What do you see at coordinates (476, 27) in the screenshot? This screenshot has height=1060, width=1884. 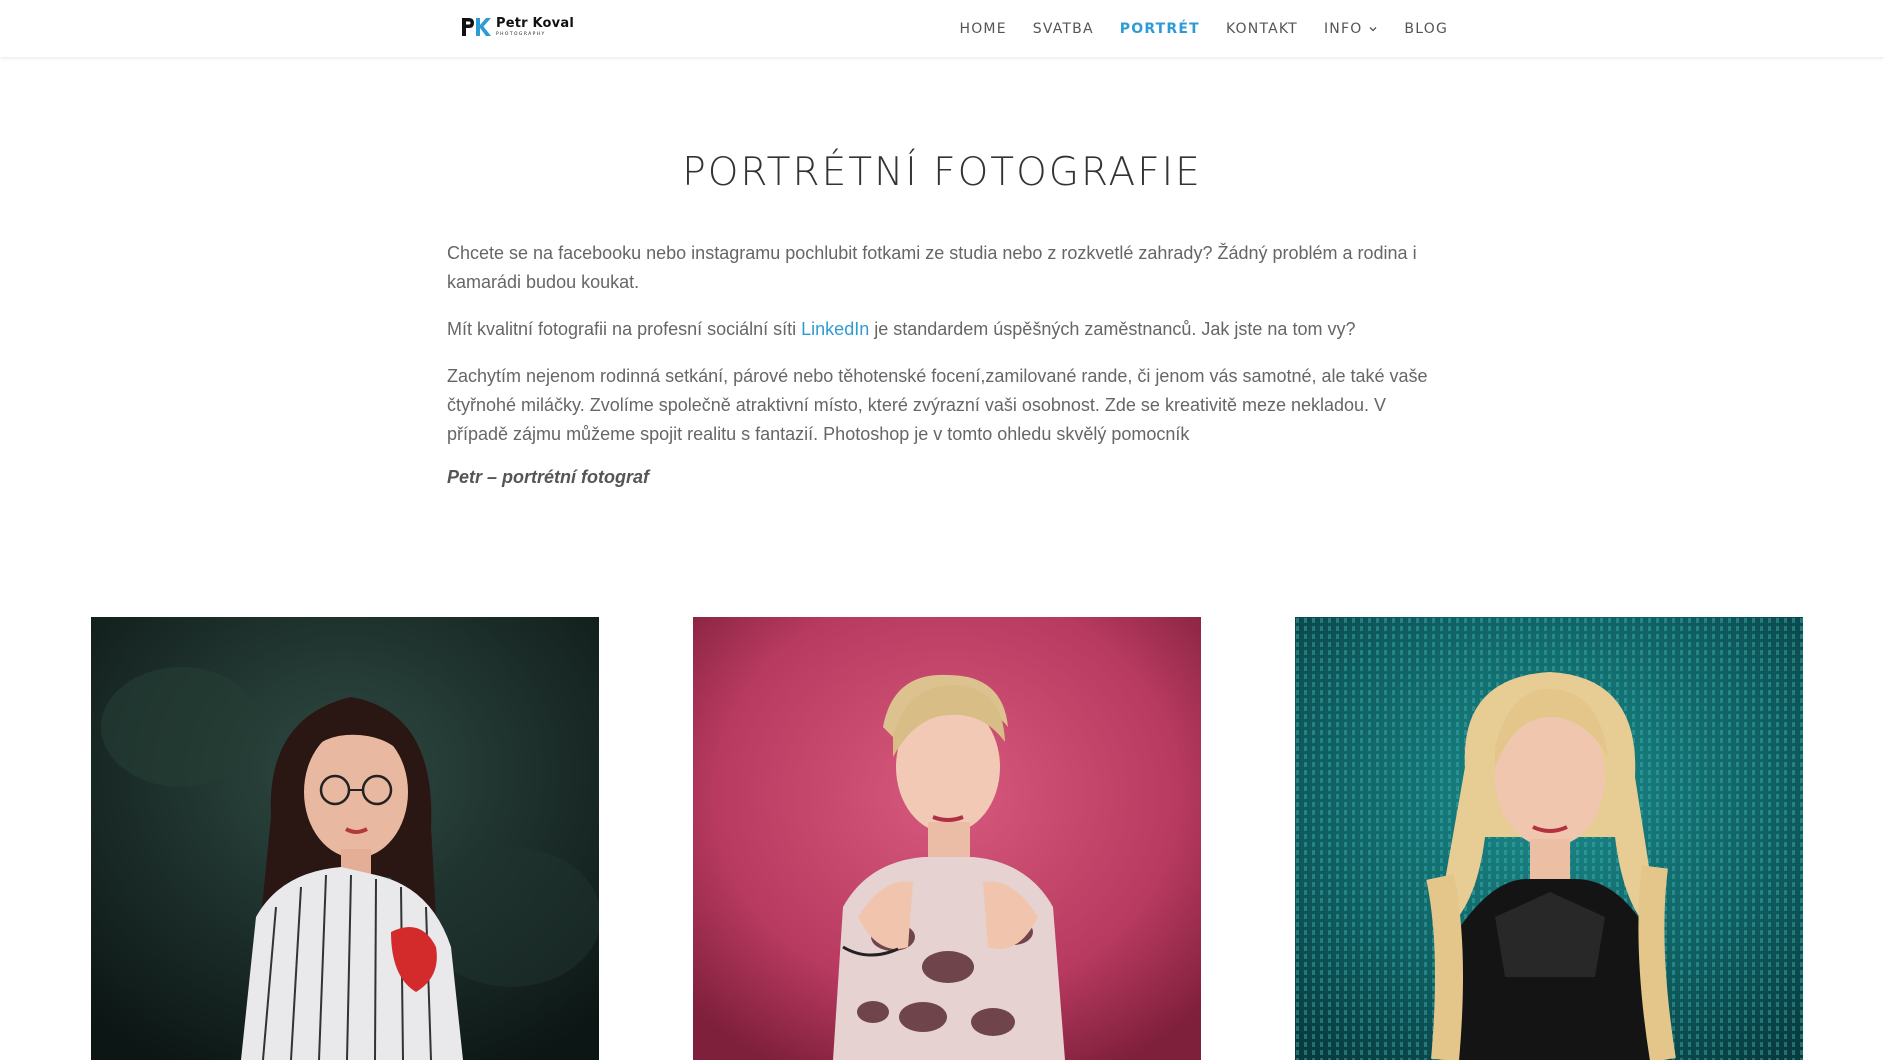 I see `pk-logo-icon` at bounding box center [476, 27].